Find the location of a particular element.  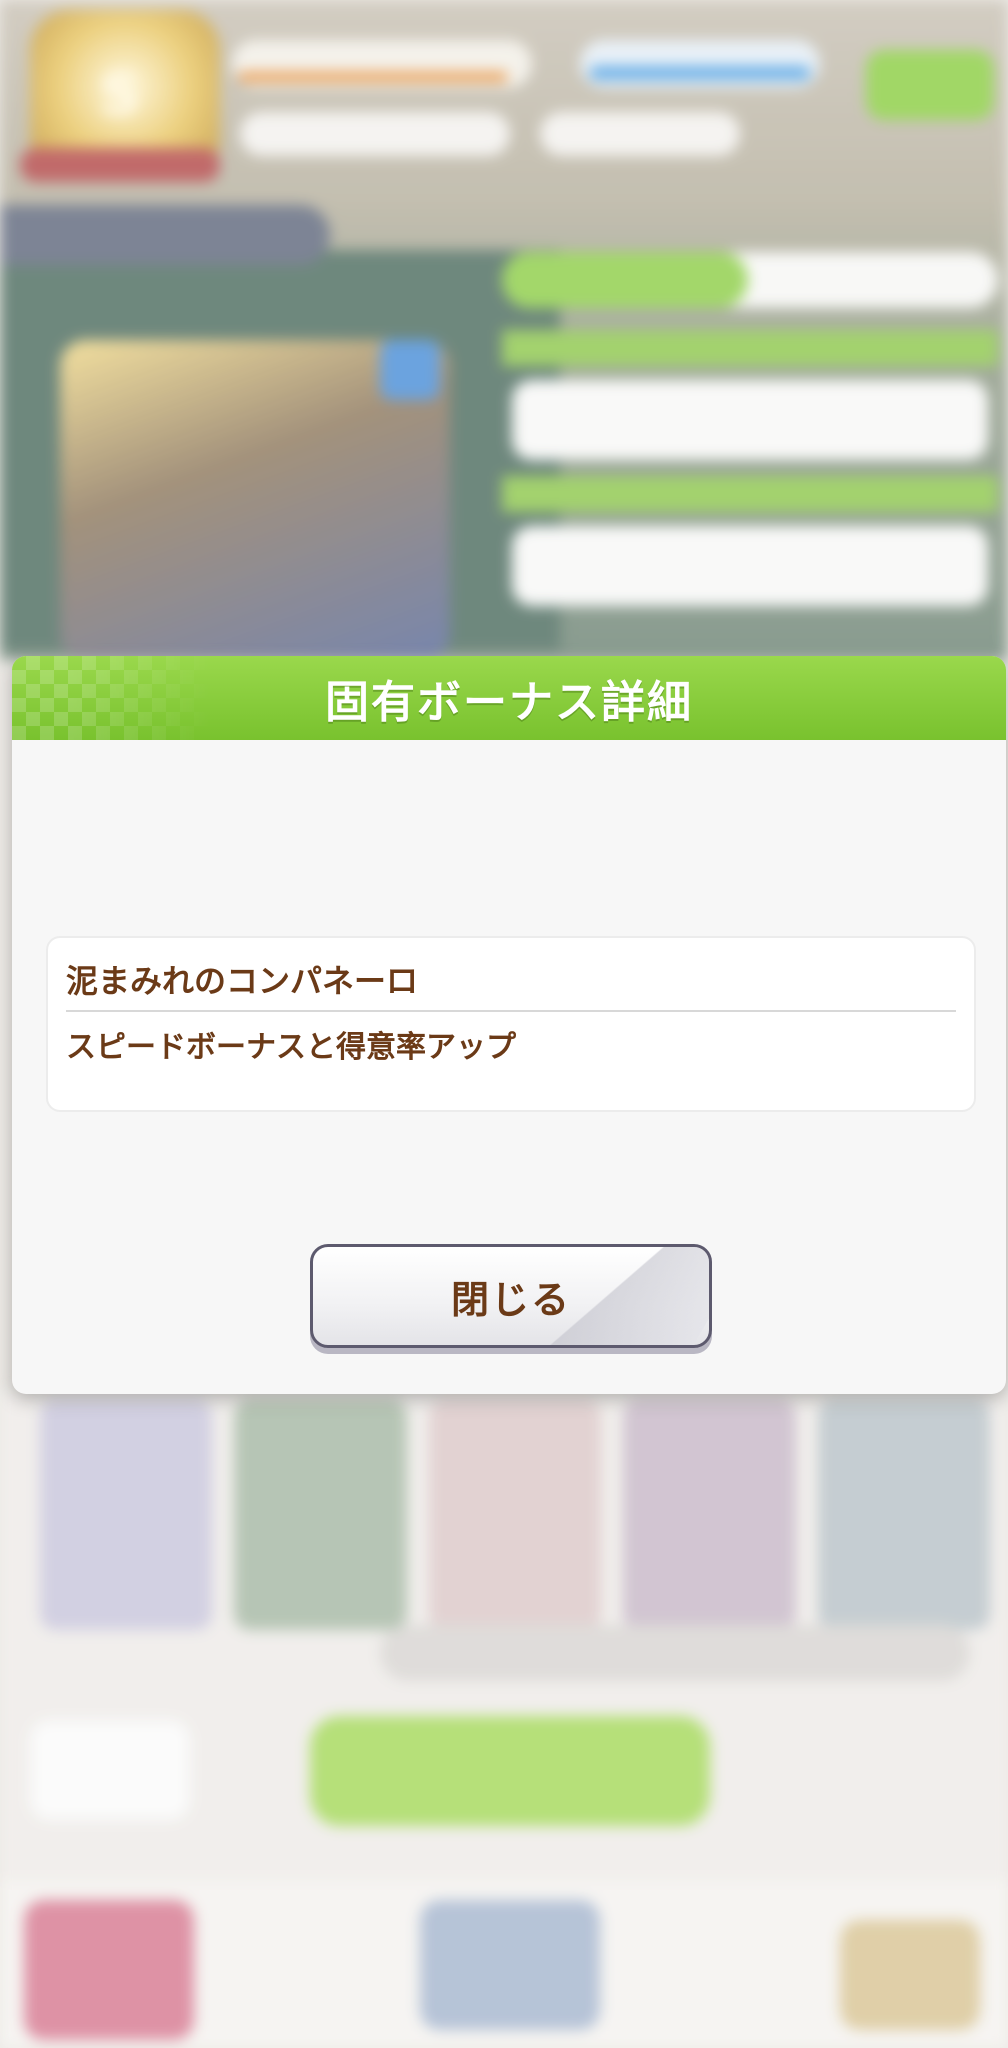

dialog-header: 固有ボーナス詳細 is located at coordinates (509, 698).